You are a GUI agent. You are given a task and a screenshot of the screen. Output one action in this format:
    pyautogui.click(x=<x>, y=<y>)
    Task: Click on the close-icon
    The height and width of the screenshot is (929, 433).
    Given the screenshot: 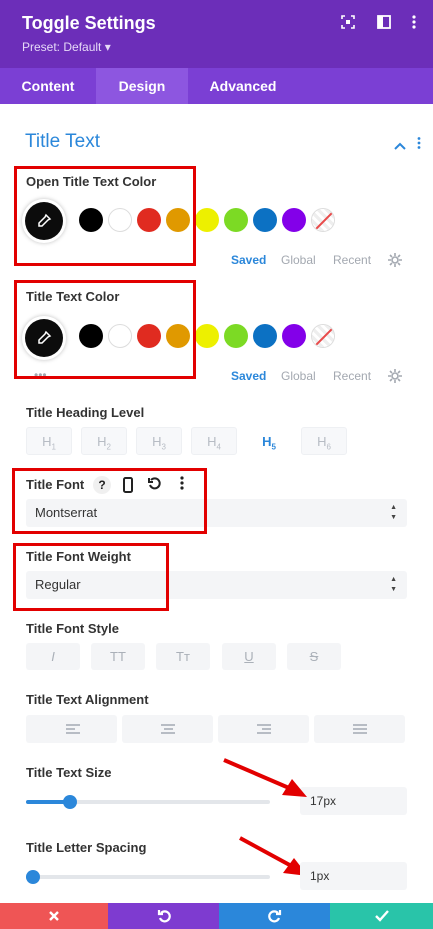 What is the action you would take?
    pyautogui.click(x=54, y=916)
    